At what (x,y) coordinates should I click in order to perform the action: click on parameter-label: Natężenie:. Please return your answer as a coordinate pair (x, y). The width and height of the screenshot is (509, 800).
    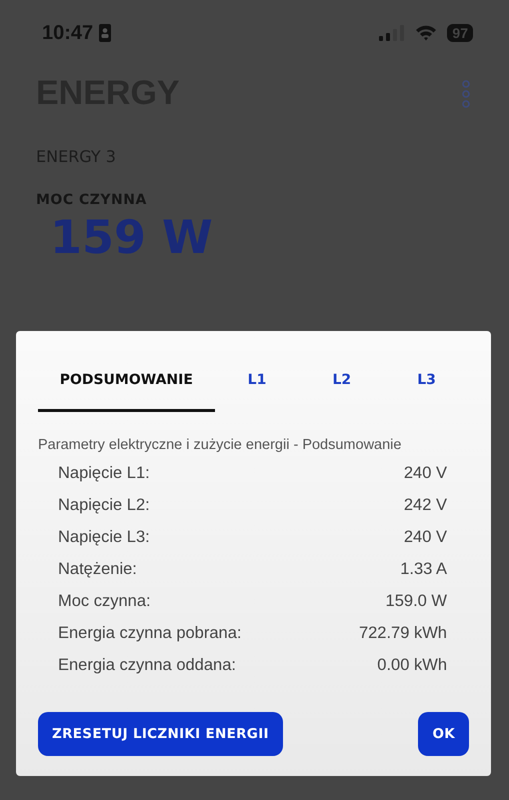
    Looking at the image, I should click on (97, 569).